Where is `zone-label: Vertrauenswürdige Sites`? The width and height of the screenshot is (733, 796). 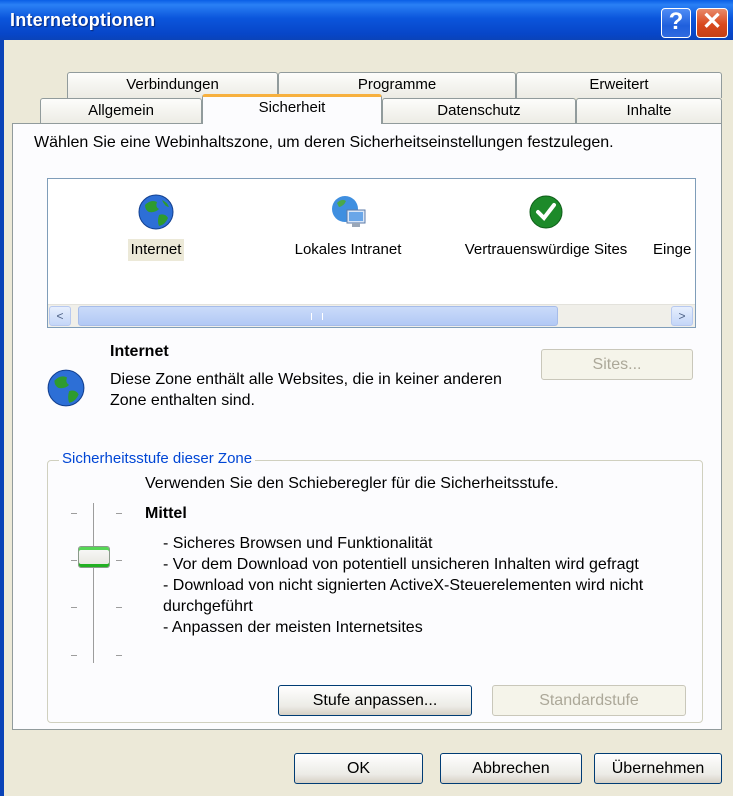
zone-label: Vertrauenswürdige Sites is located at coordinates (546, 249).